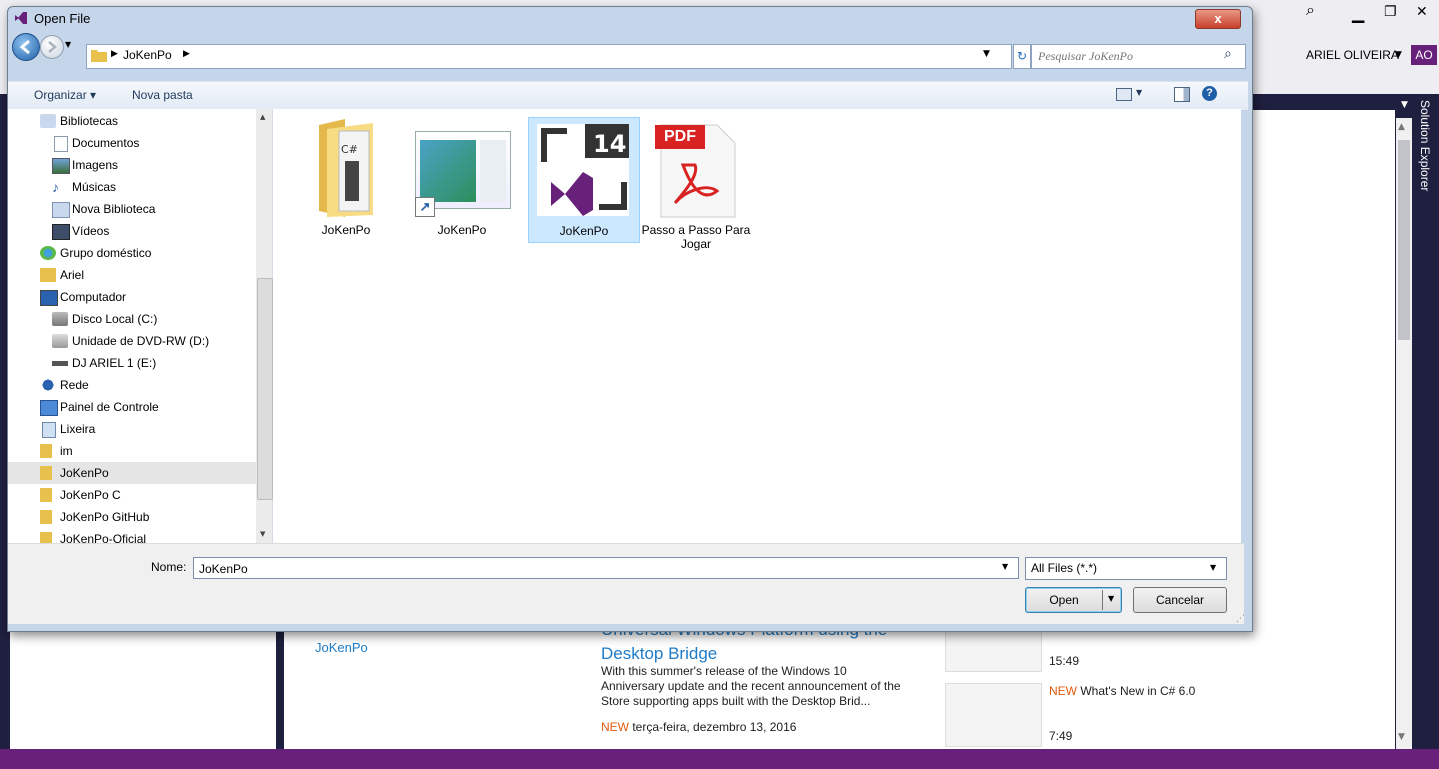 The width and height of the screenshot is (1439, 769). What do you see at coordinates (68, 44) in the screenshot?
I see `recent-locations-icon: ▼` at bounding box center [68, 44].